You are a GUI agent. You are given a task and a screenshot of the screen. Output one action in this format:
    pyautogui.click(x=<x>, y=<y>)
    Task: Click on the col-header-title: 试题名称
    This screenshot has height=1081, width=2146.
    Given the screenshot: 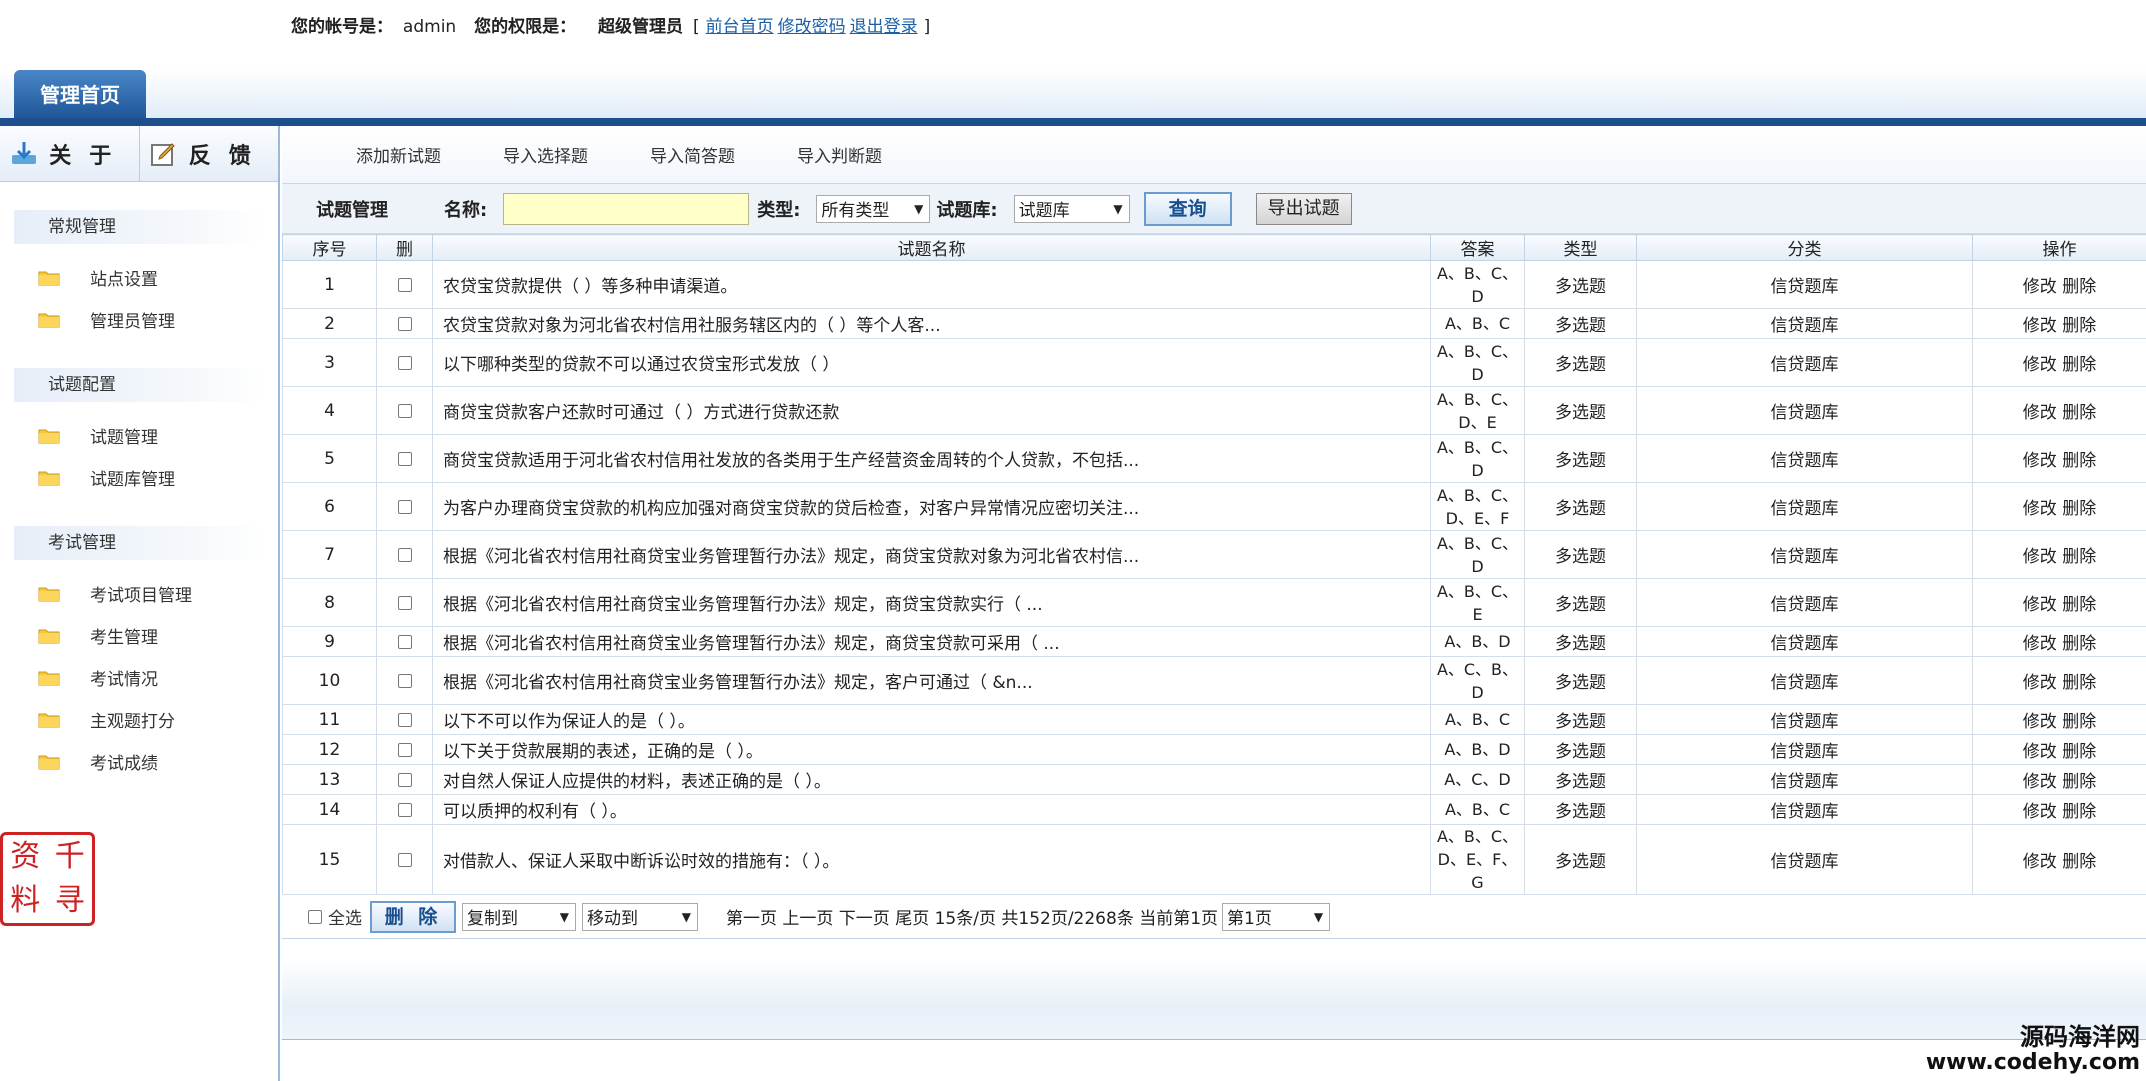 What is the action you would take?
    pyautogui.click(x=931, y=247)
    